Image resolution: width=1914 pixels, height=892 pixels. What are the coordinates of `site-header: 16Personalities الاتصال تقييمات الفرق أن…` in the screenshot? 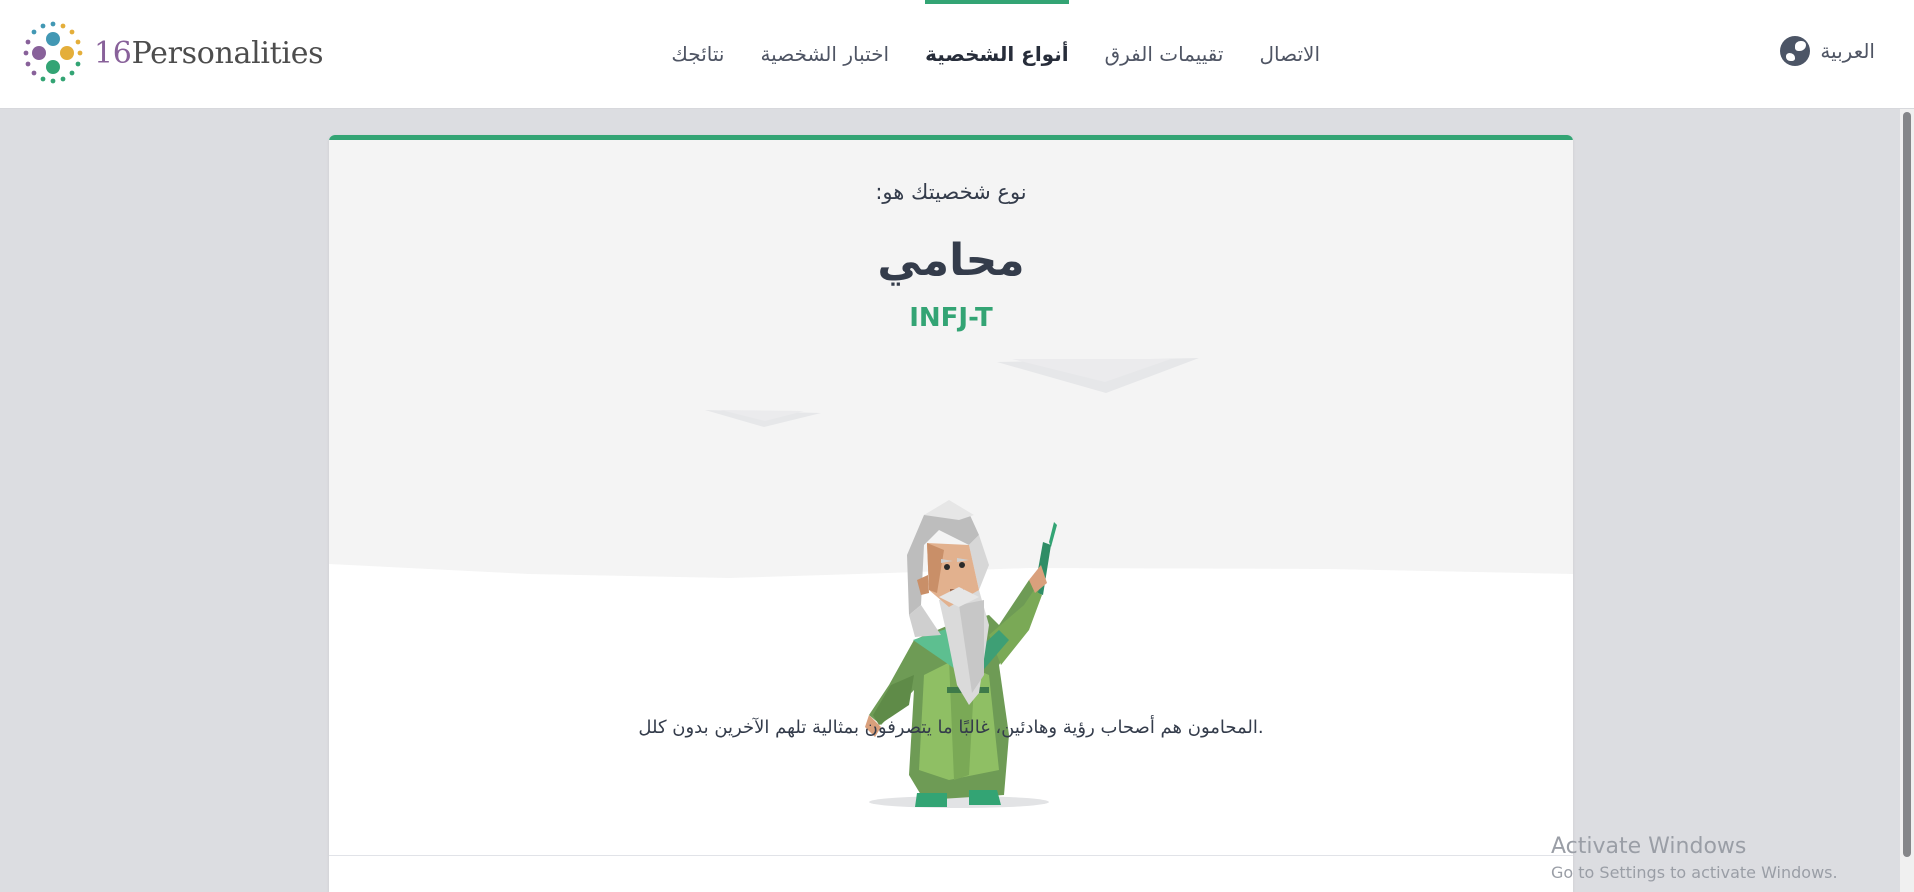 It's located at (957, 54).